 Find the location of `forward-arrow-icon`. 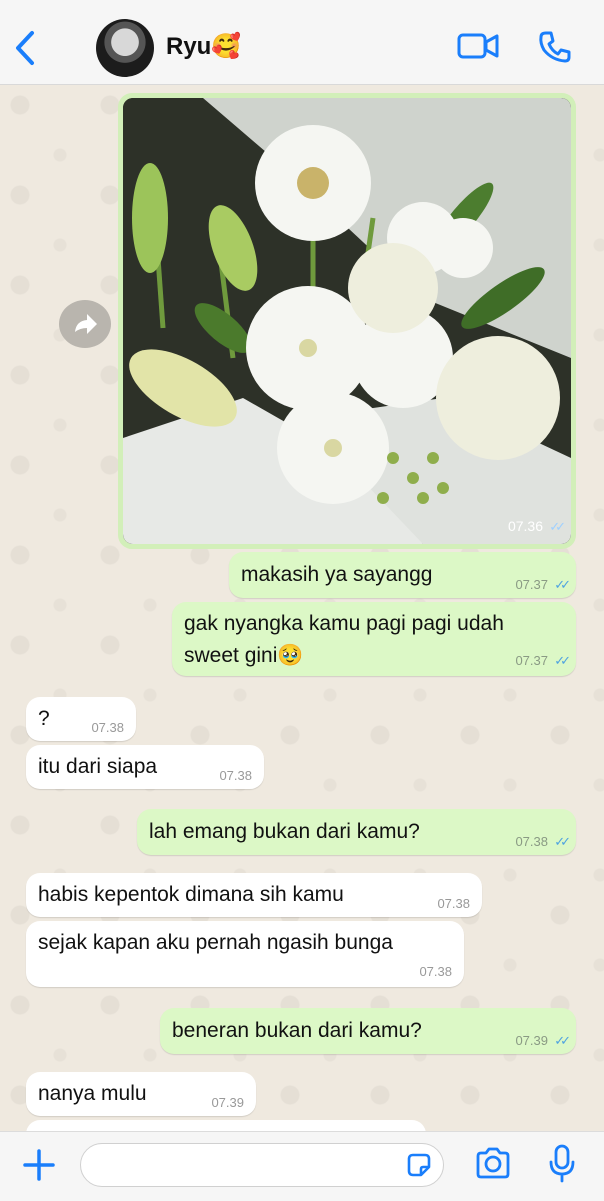

forward-arrow-icon is located at coordinates (86, 324).